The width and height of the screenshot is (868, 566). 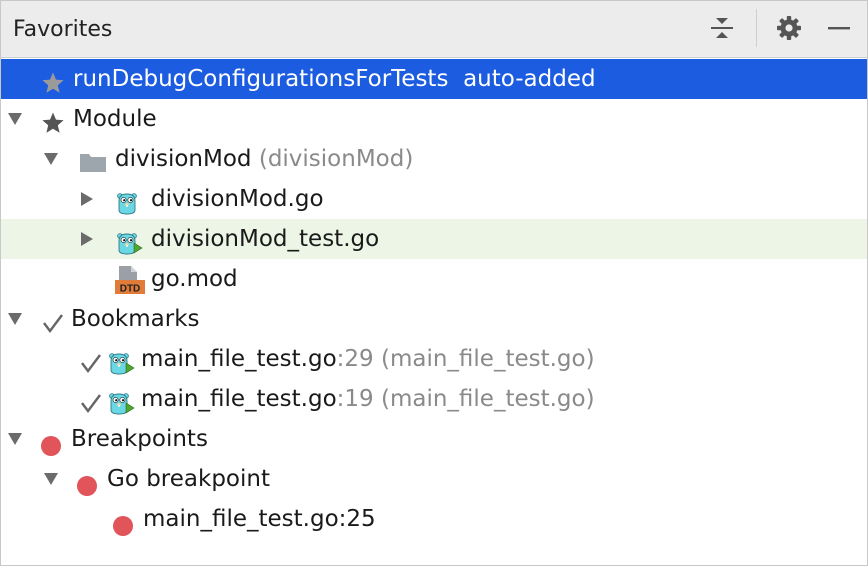 I want to click on tree-row-folder: divisionMod (divisionMod), so click(x=434, y=159).